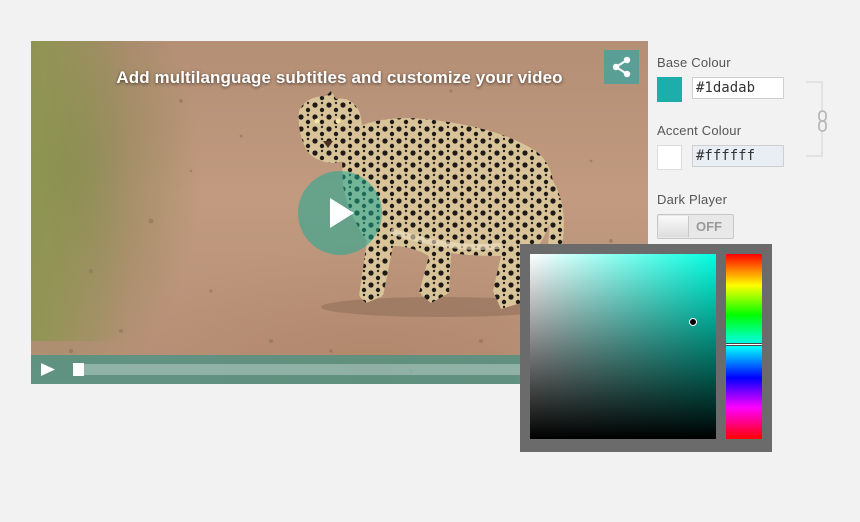  What do you see at coordinates (674, 226) in the screenshot?
I see `toggle-knob` at bounding box center [674, 226].